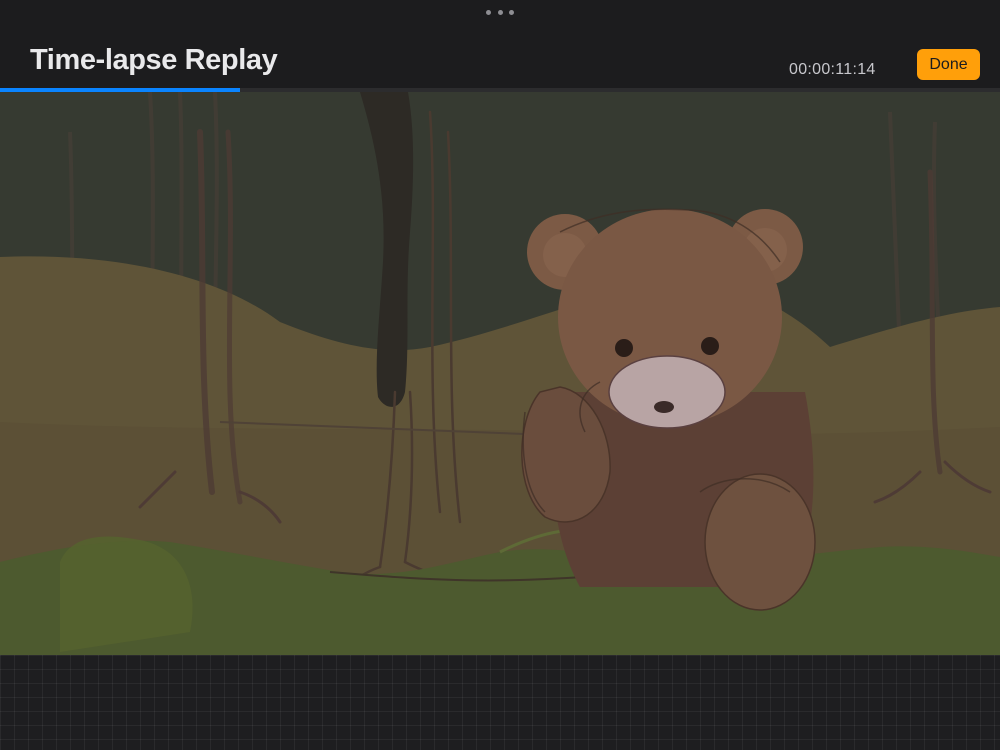 This screenshot has width=1000, height=750. I want to click on page-title: Time-lapse Replay, so click(154, 60).